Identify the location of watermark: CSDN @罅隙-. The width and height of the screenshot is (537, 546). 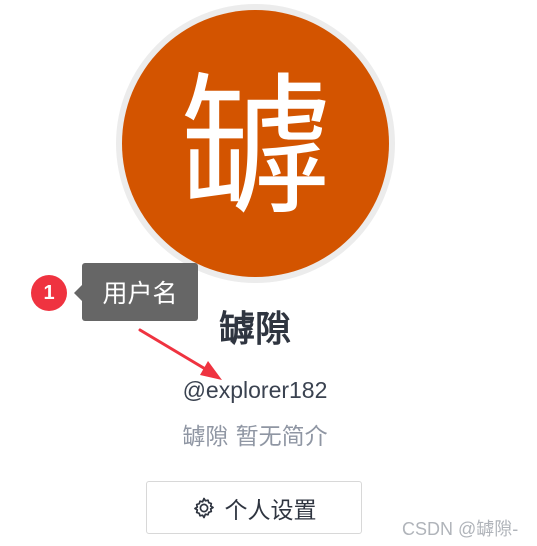
(460, 529).